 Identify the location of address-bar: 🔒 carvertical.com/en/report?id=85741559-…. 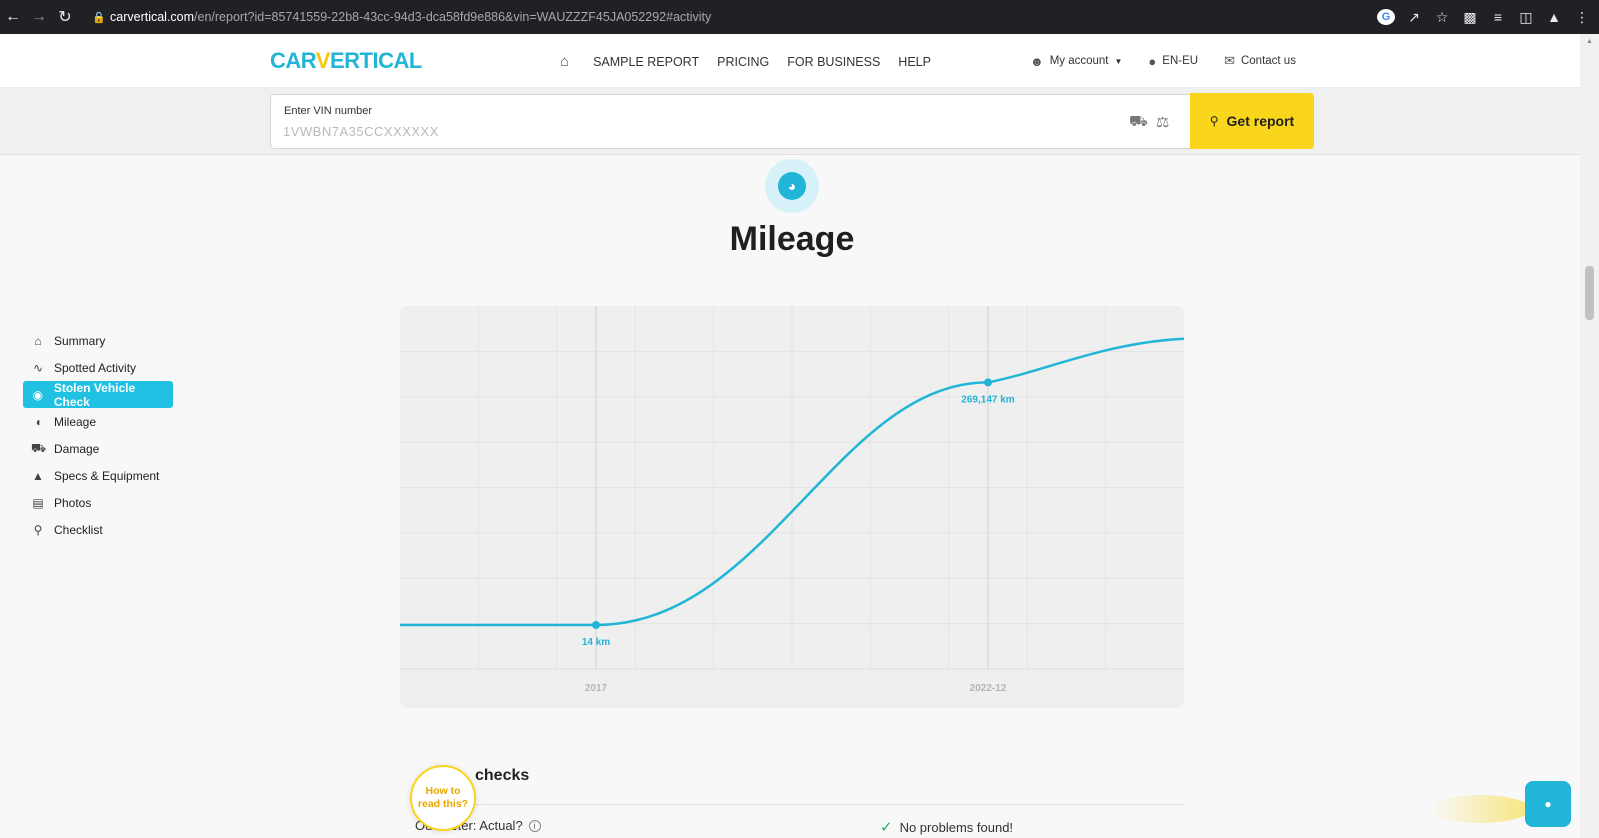
(738, 17).